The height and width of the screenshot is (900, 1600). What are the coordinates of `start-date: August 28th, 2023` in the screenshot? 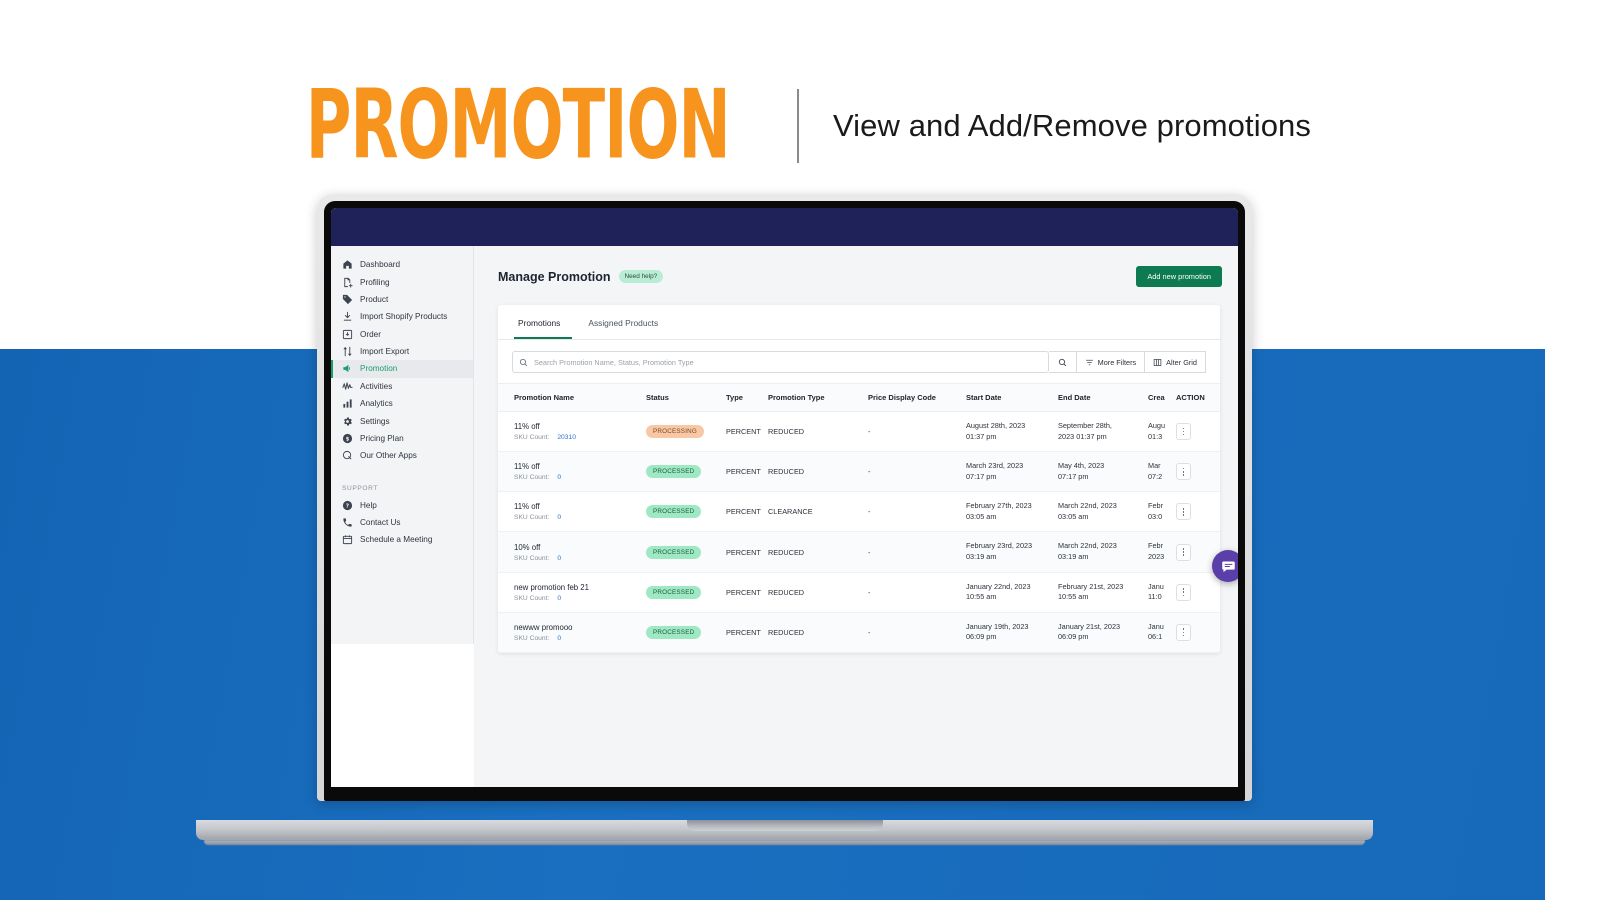 It's located at (996, 425).